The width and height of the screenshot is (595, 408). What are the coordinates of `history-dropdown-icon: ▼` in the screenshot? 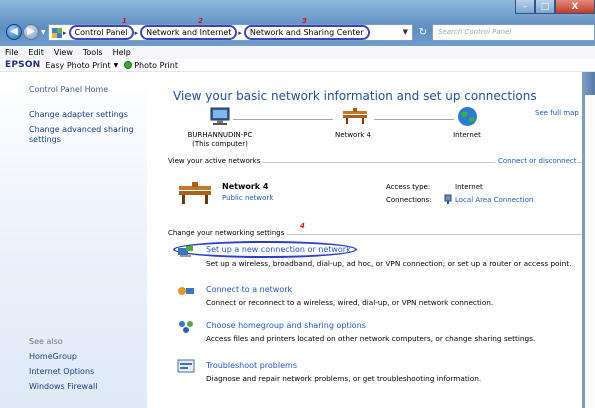 It's located at (43, 32).